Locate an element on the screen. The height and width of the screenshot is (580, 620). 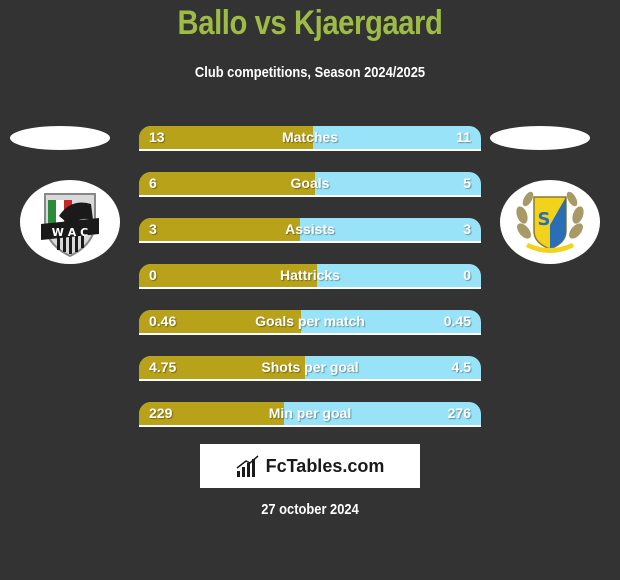
right-value: 0.45 is located at coordinates (457, 321).